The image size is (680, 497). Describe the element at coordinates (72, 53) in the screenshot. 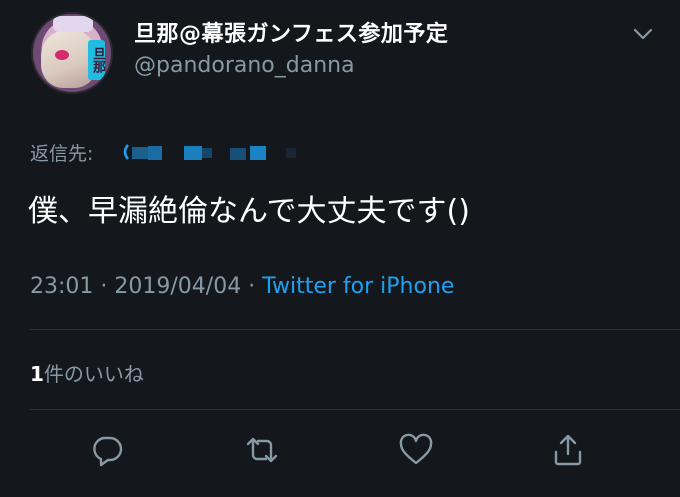

I see `avatar: 旦那` at that location.